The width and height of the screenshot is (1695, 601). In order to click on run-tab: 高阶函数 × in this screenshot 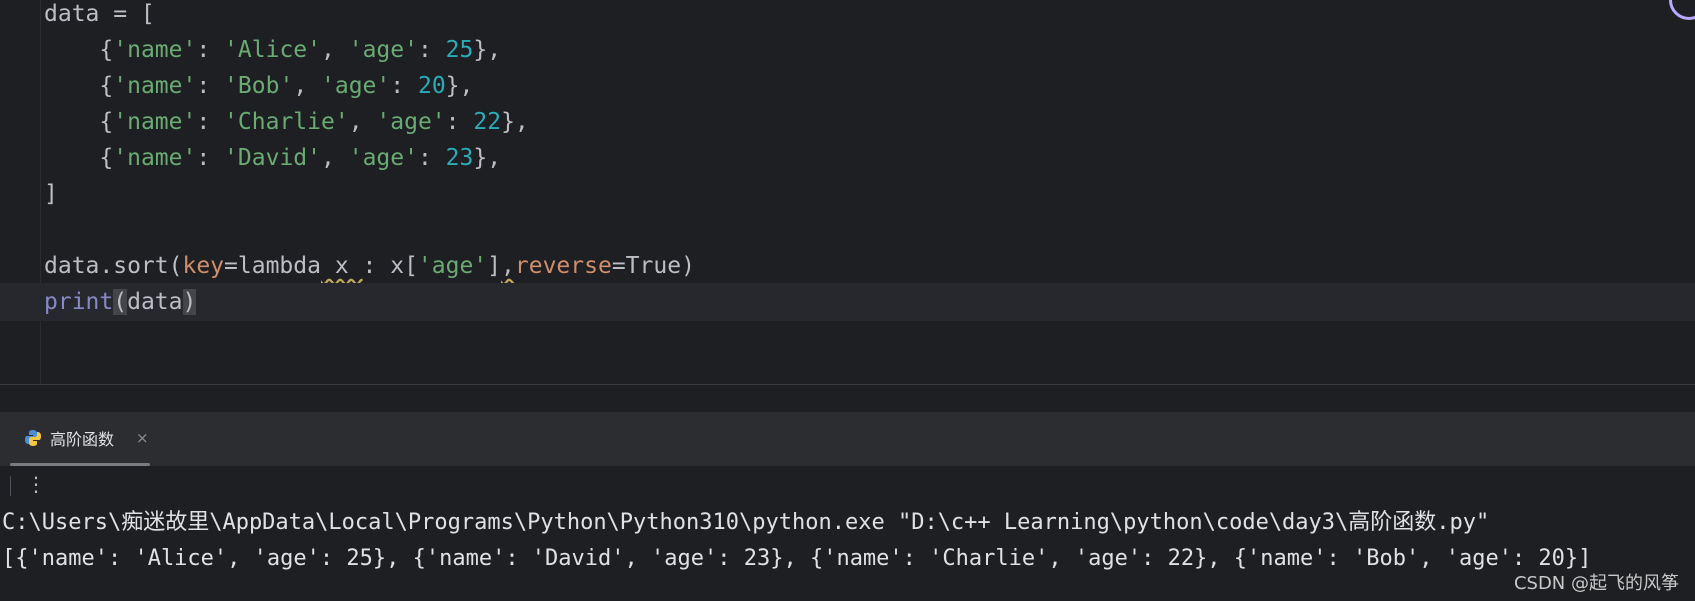, I will do `click(80, 438)`.